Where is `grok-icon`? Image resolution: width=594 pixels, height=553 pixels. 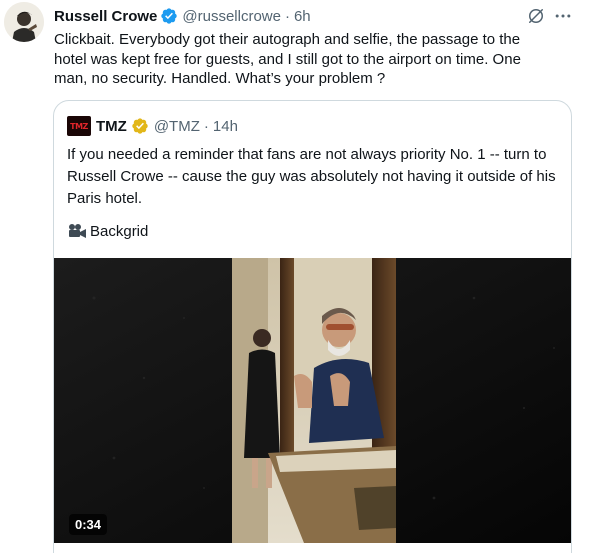
grok-icon is located at coordinates (536, 16).